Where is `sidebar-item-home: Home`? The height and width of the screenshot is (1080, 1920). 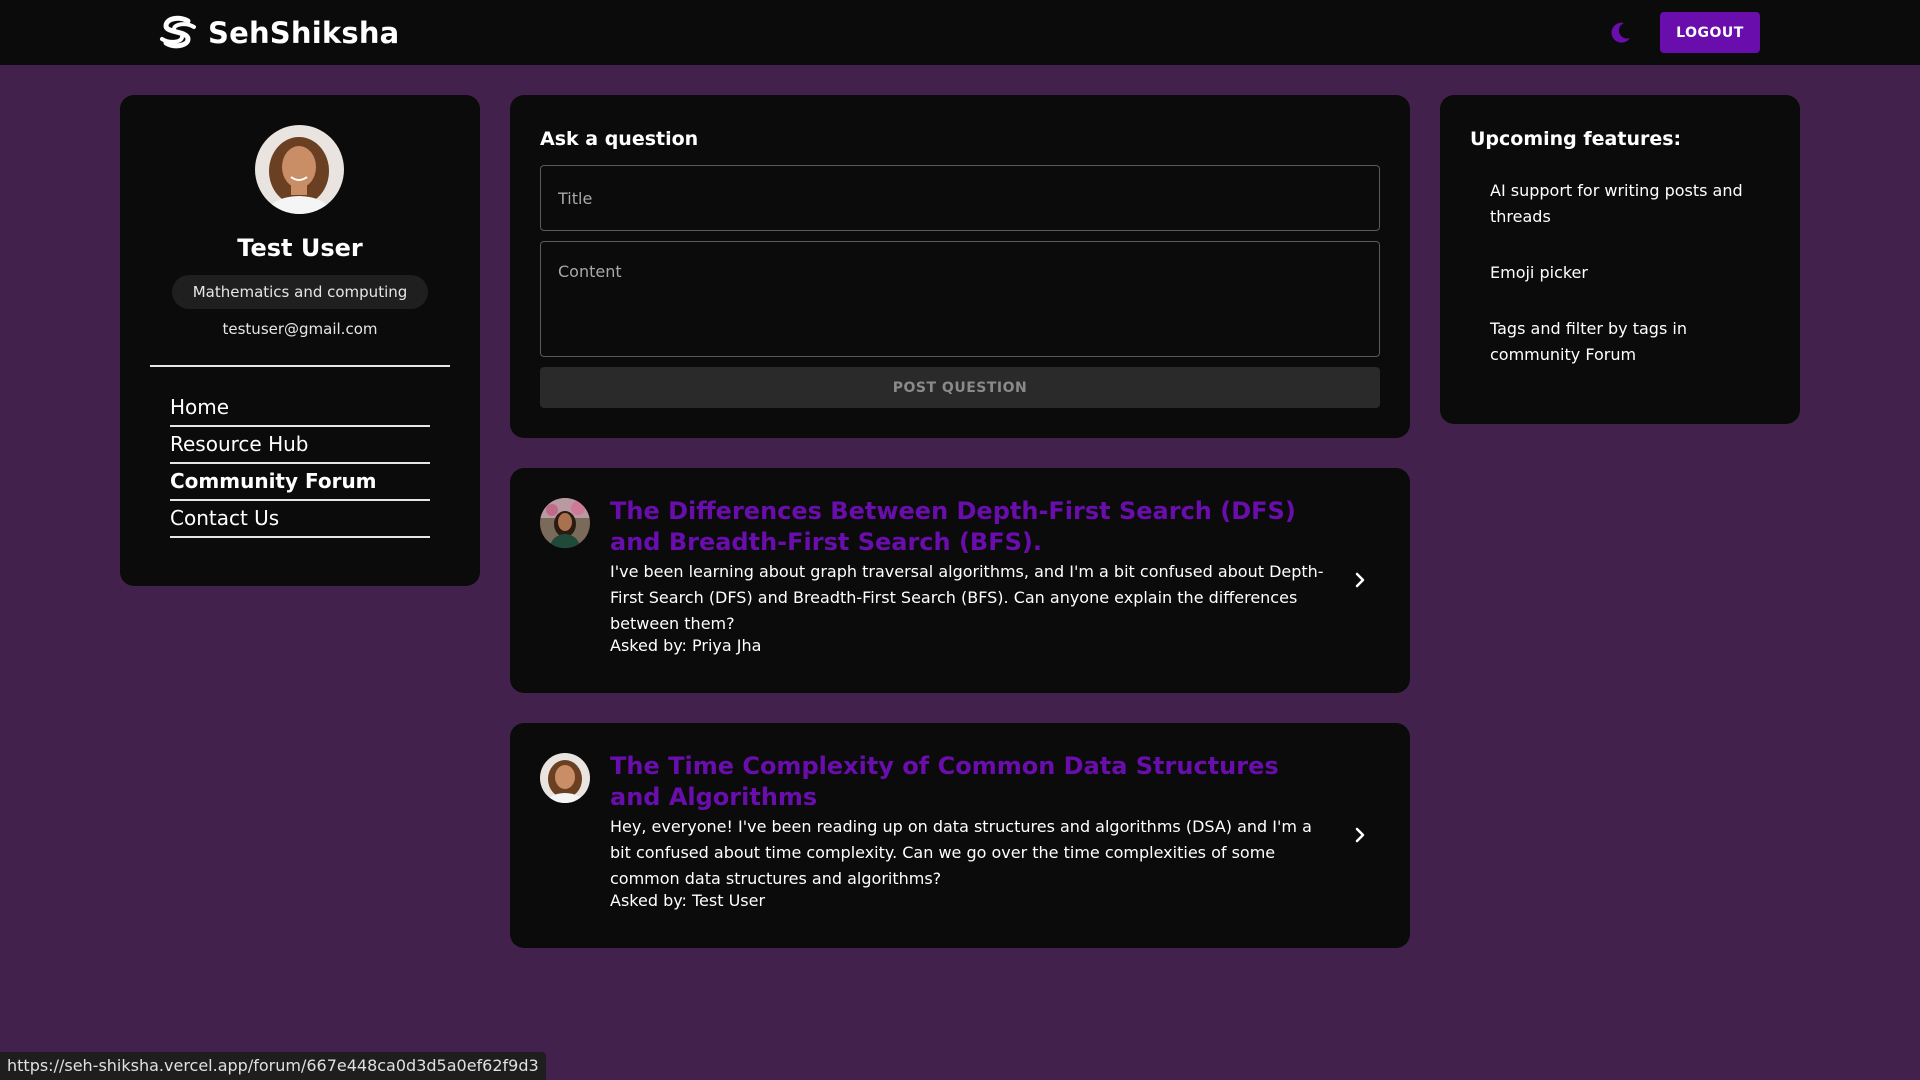
sidebar-item-home: Home is located at coordinates (300, 408).